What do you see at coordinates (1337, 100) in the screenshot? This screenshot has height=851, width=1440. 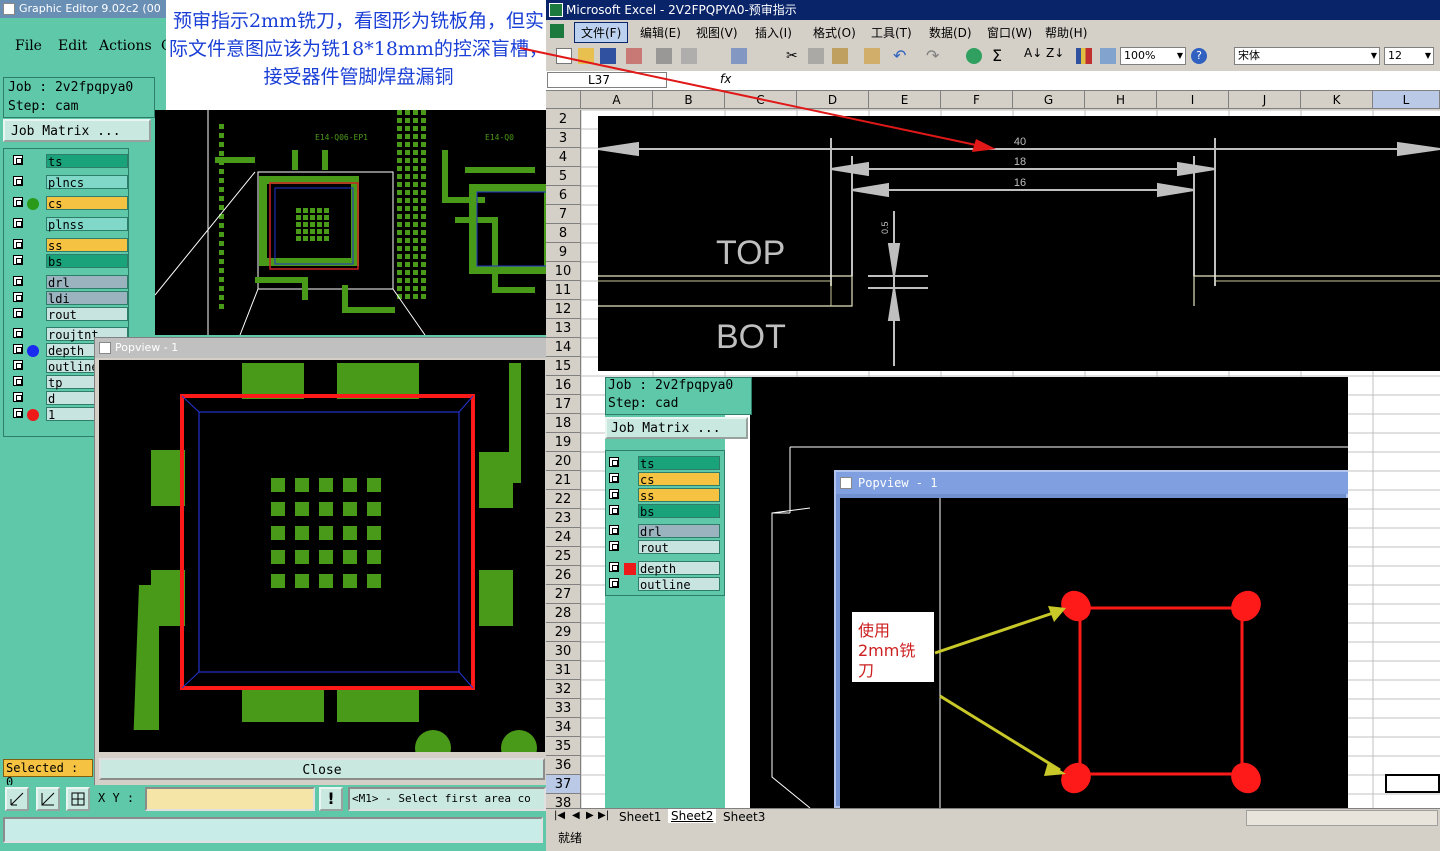 I see `column-header-k: K` at bounding box center [1337, 100].